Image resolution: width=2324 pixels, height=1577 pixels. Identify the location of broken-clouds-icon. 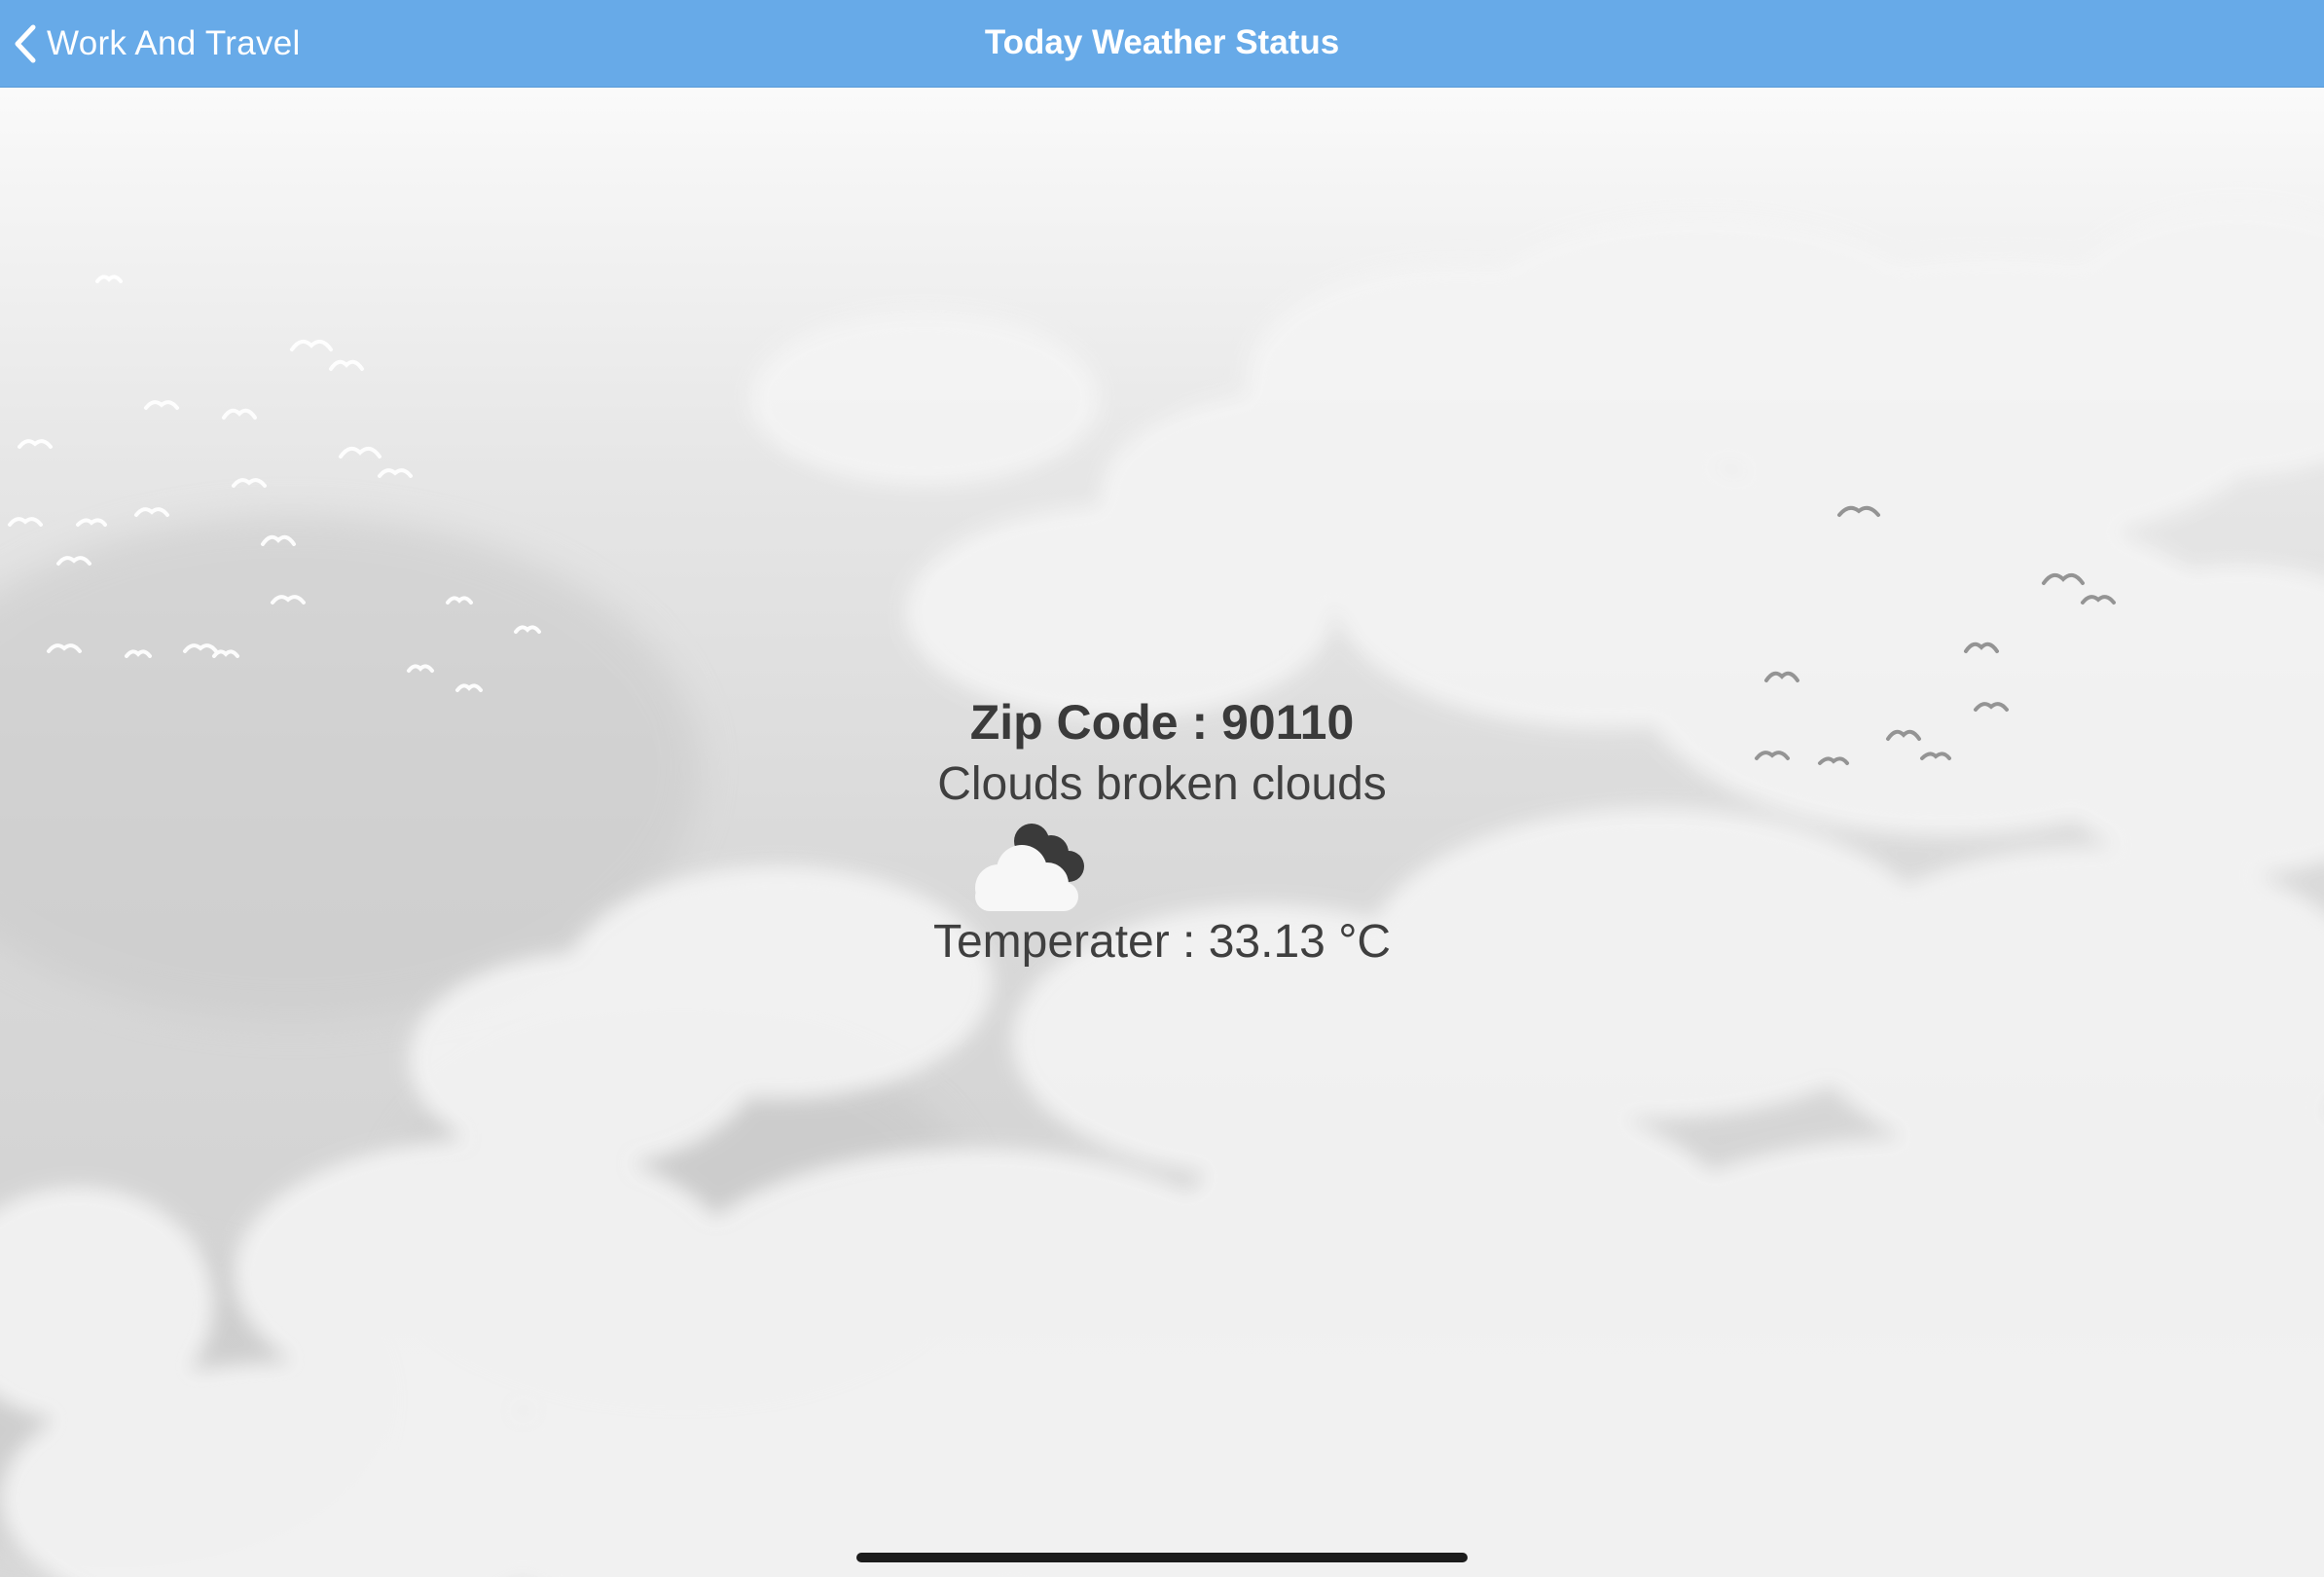
(1029, 867).